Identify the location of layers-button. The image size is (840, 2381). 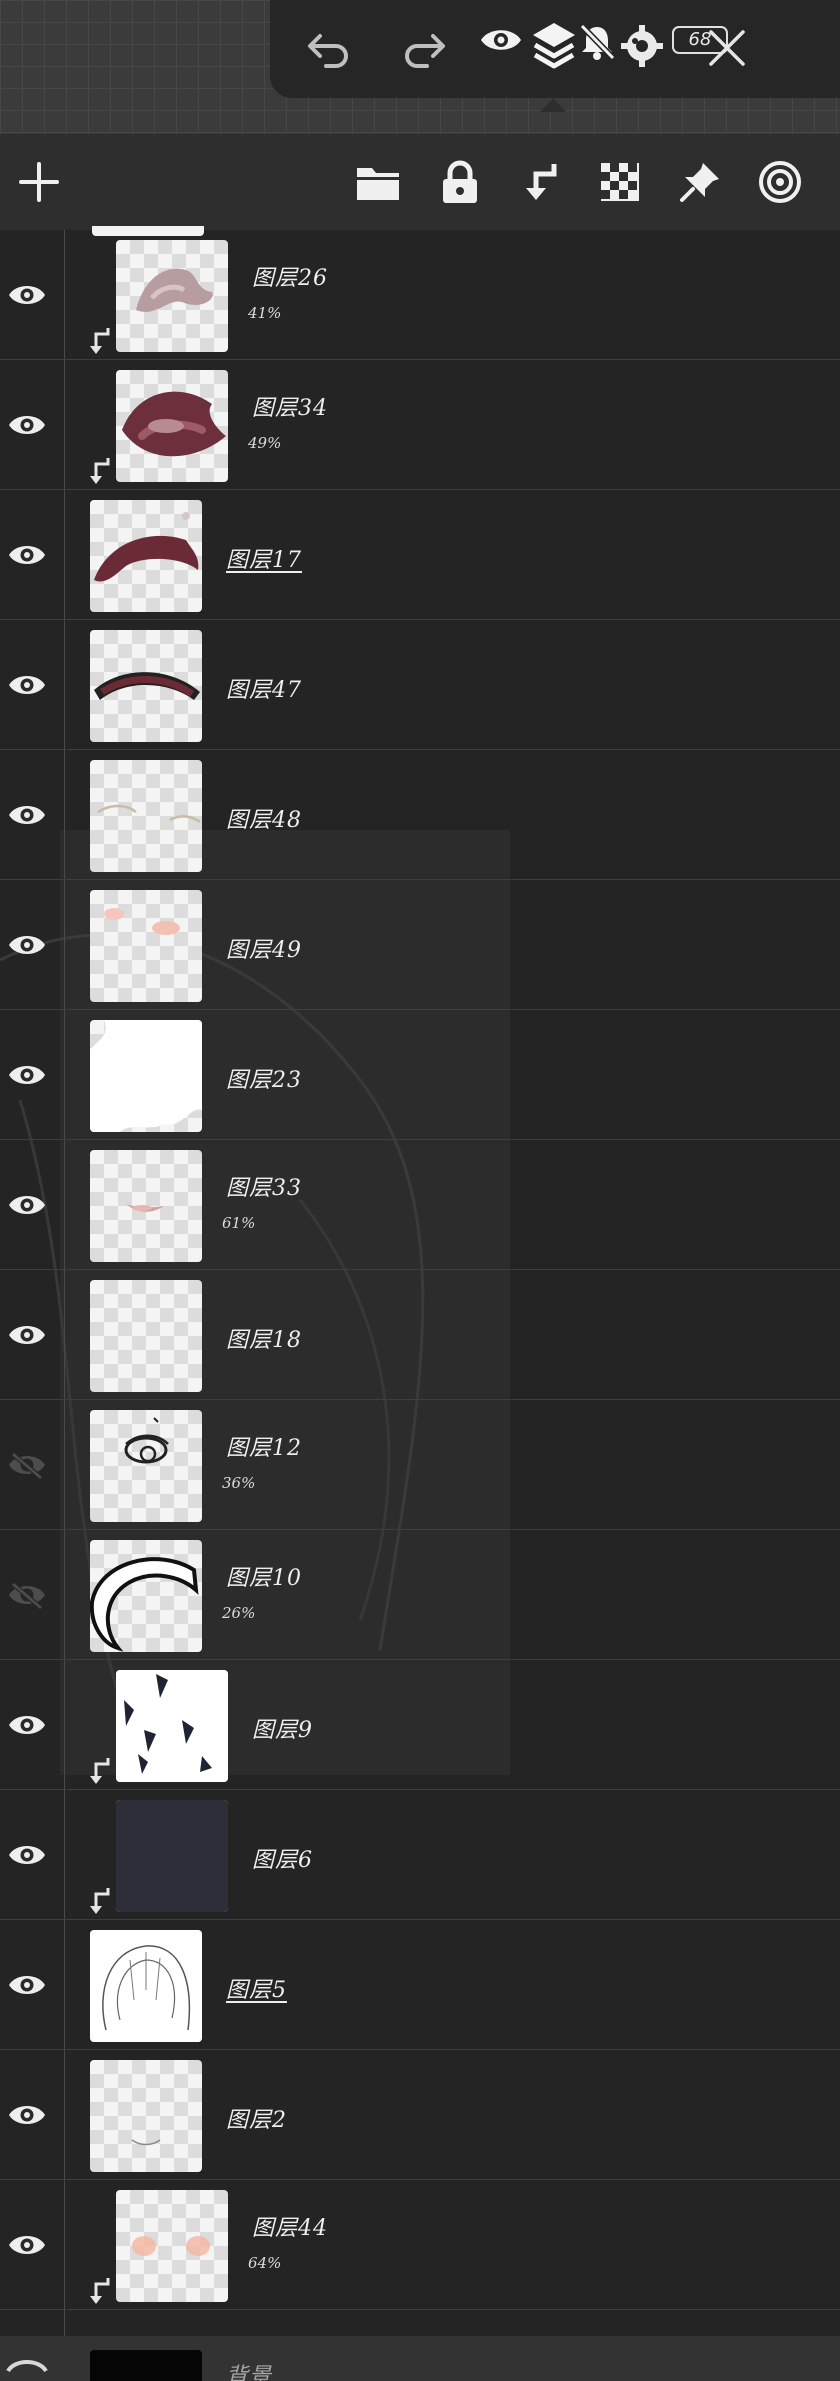
(554, 46).